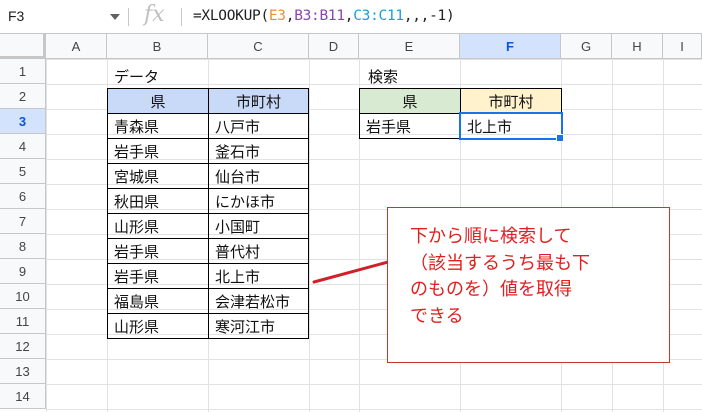 This screenshot has height=412, width=702. Describe the element at coordinates (535, 277) in the screenshot. I see `callout-text: 下から順に検索して （該当するうち最も下 のものを）値を取得 できる` at that location.